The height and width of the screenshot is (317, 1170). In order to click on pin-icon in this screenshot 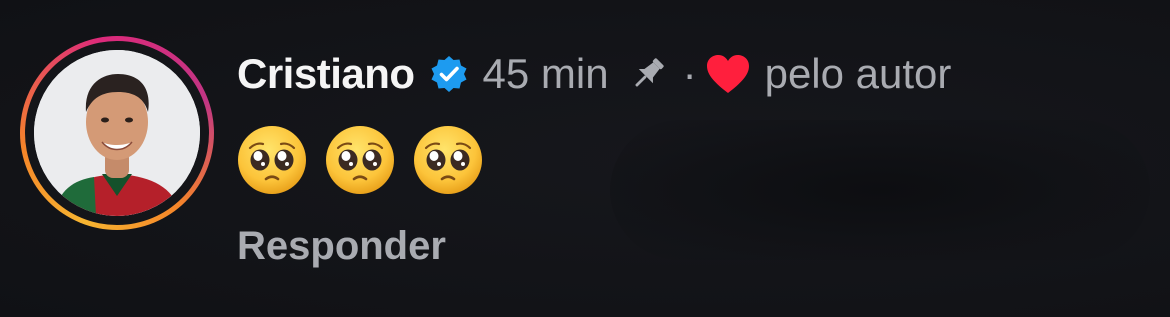, I will do `click(649, 72)`.